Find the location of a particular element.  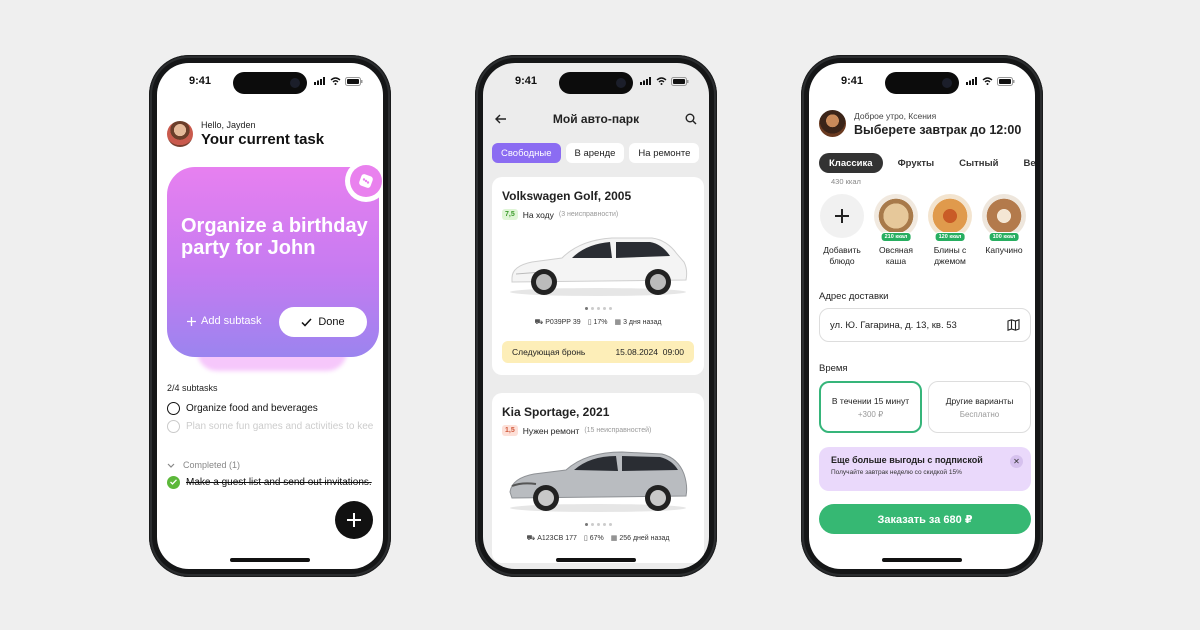

greeting: Hello, Jayden is located at coordinates (228, 125).